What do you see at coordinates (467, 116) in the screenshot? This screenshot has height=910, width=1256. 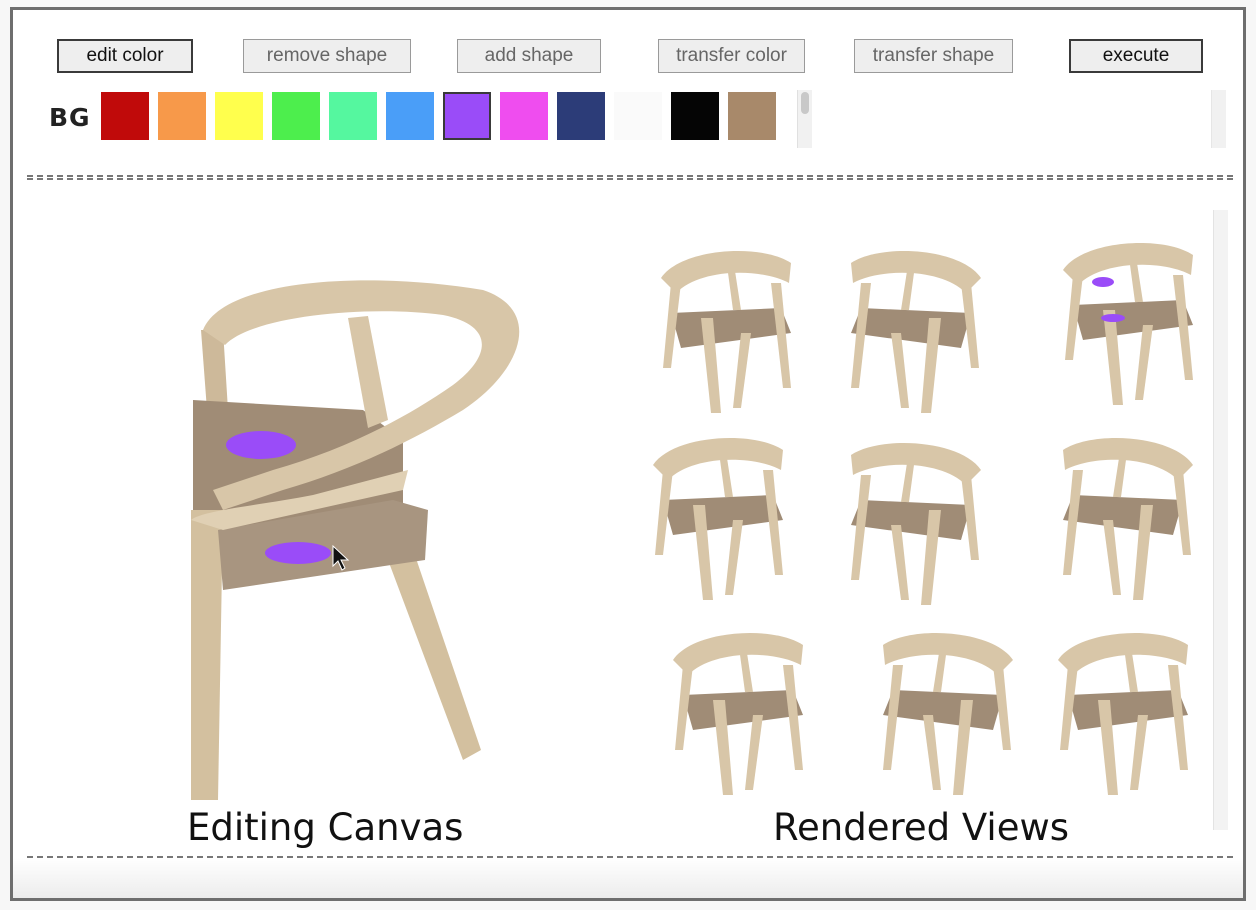 I see `color-swatch-purple` at bounding box center [467, 116].